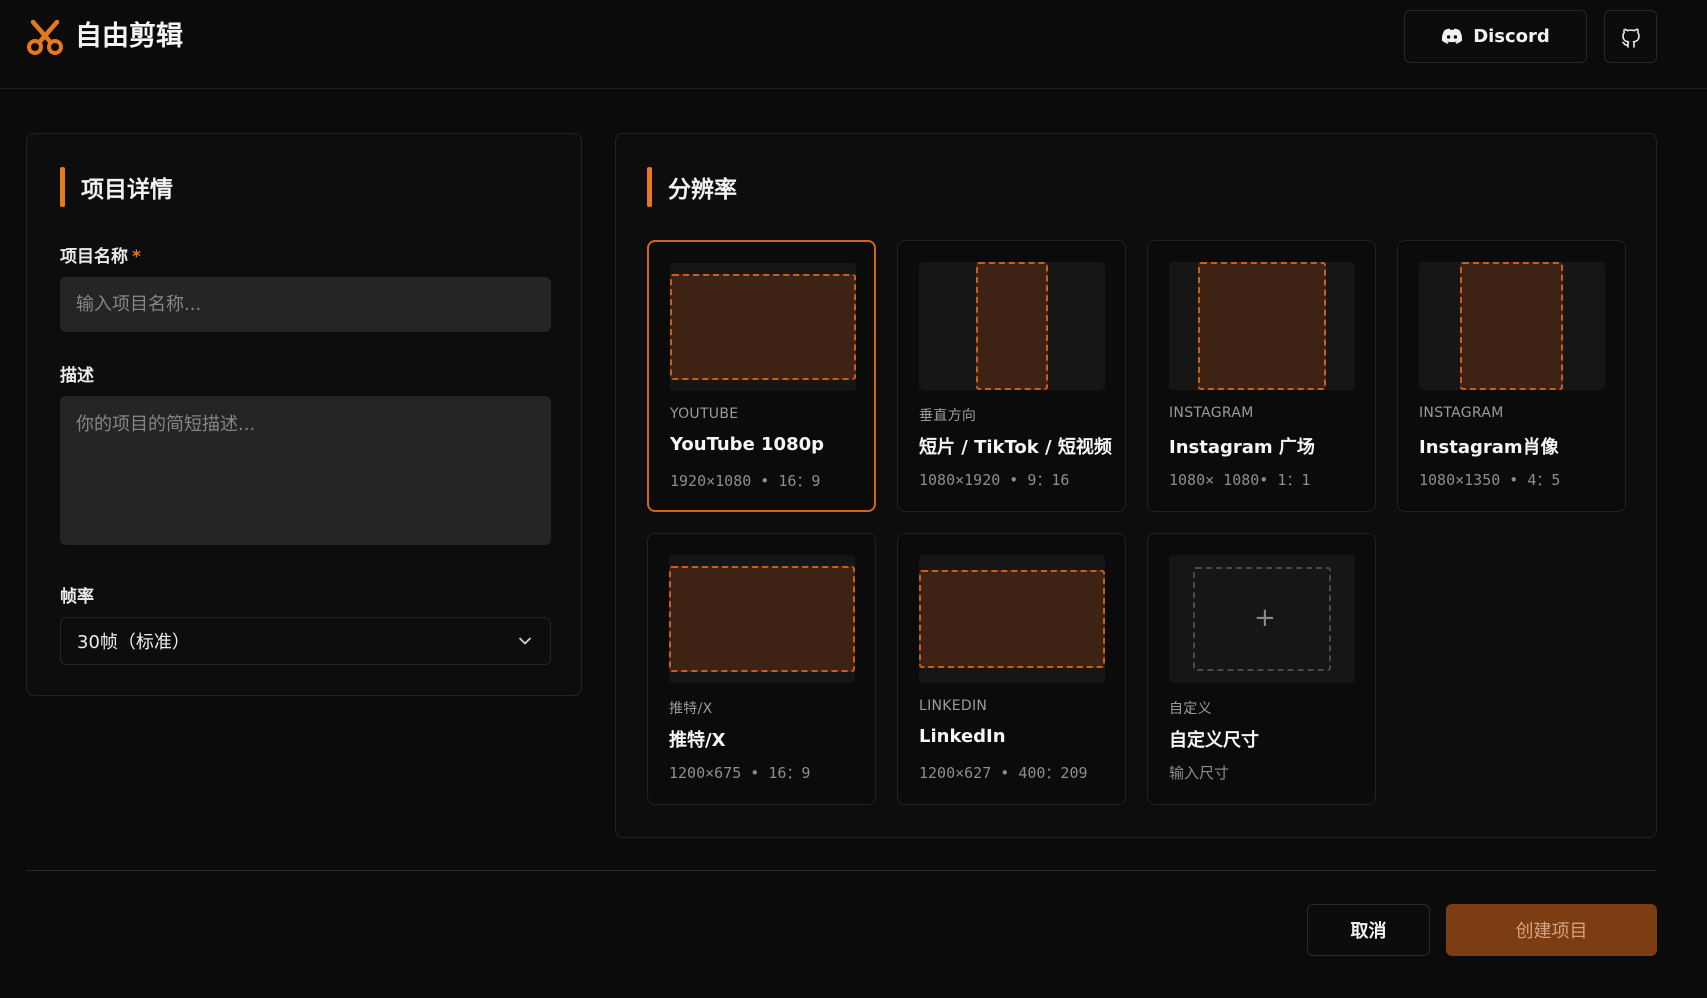  Describe the element at coordinates (962, 736) in the screenshot. I see `preset-name: LinkedIn` at that location.